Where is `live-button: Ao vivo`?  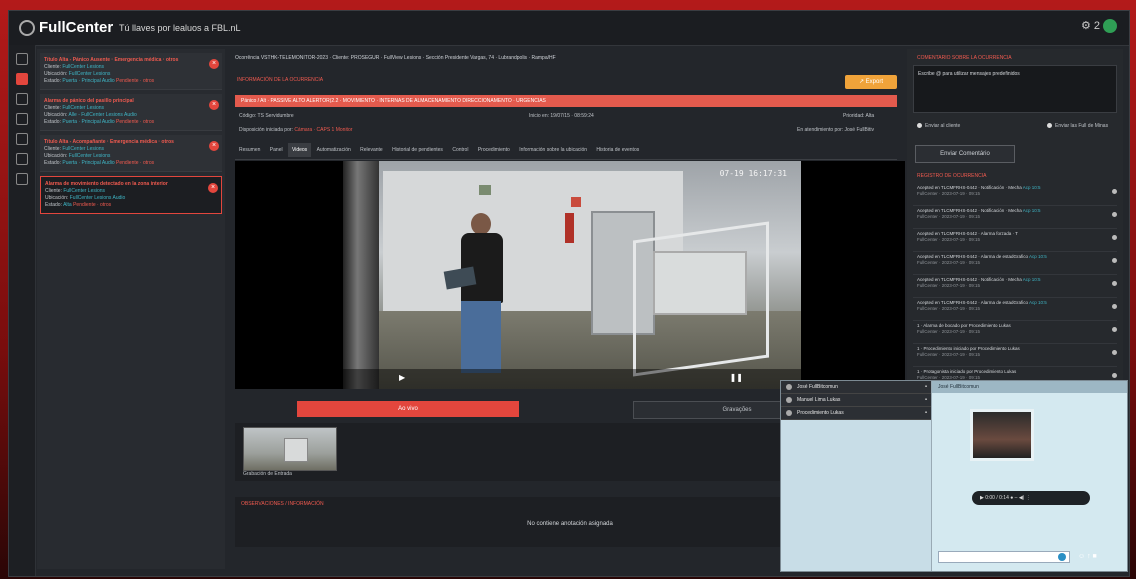 live-button: Ao vivo is located at coordinates (408, 409).